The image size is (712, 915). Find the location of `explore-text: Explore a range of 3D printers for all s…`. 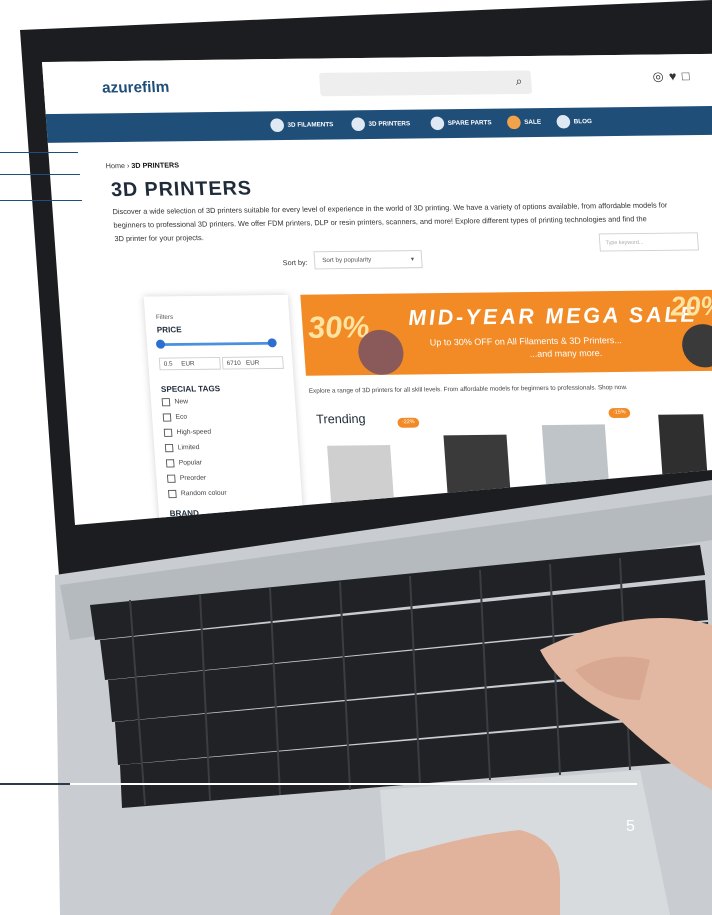

explore-text: Explore a range of 3D printers for all s… is located at coordinates (468, 389).